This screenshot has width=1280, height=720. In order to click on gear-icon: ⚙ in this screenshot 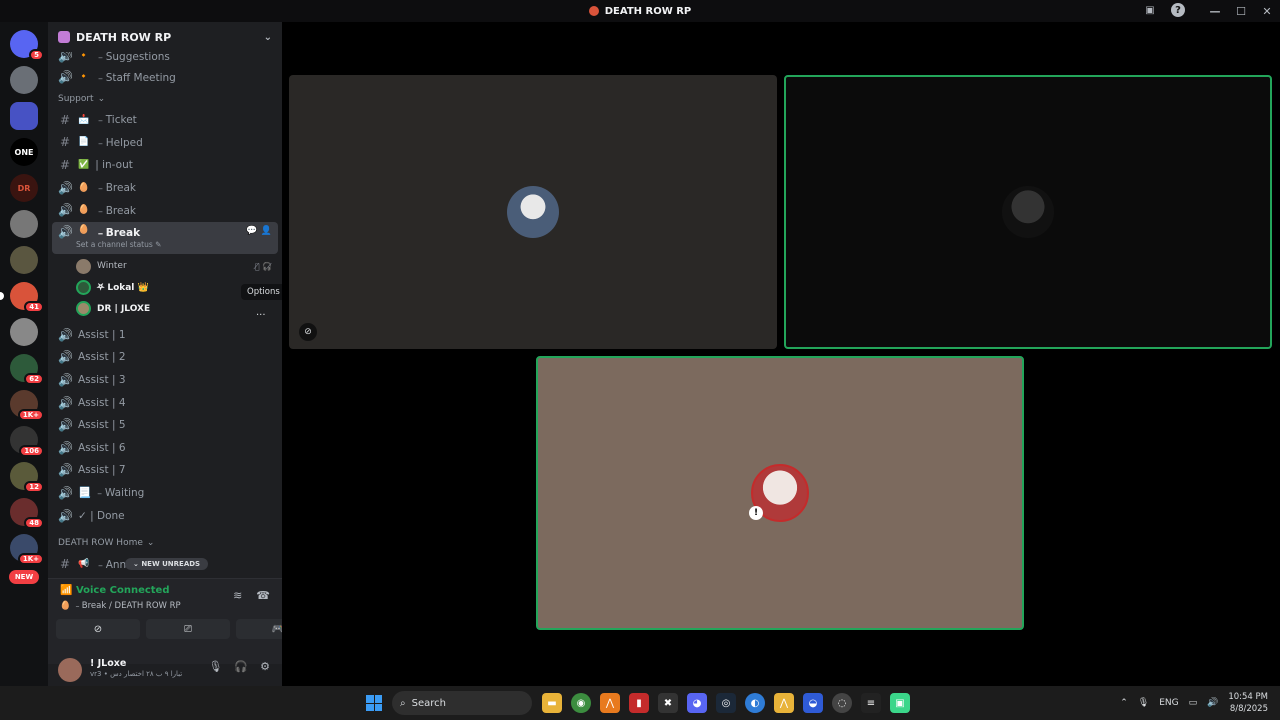, I will do `click(265, 666)`.